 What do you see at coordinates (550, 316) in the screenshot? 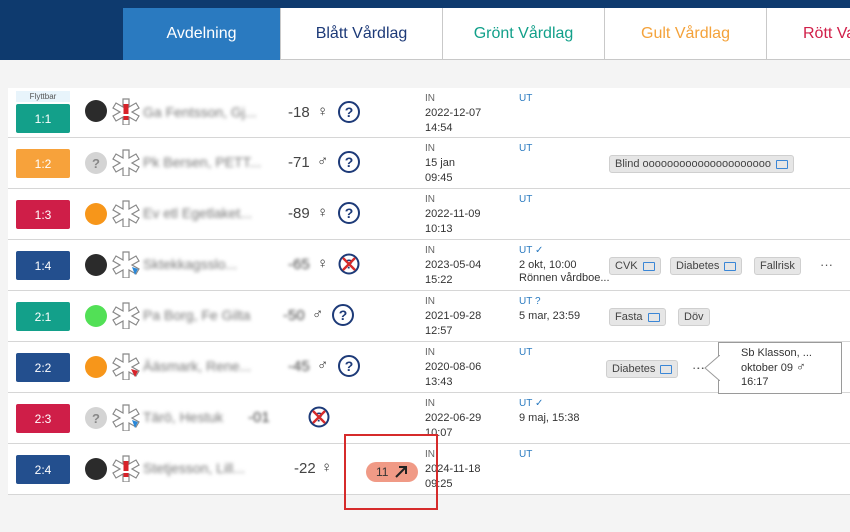
I see `ut-datetime: 5 mar, 23:59` at bounding box center [550, 316].